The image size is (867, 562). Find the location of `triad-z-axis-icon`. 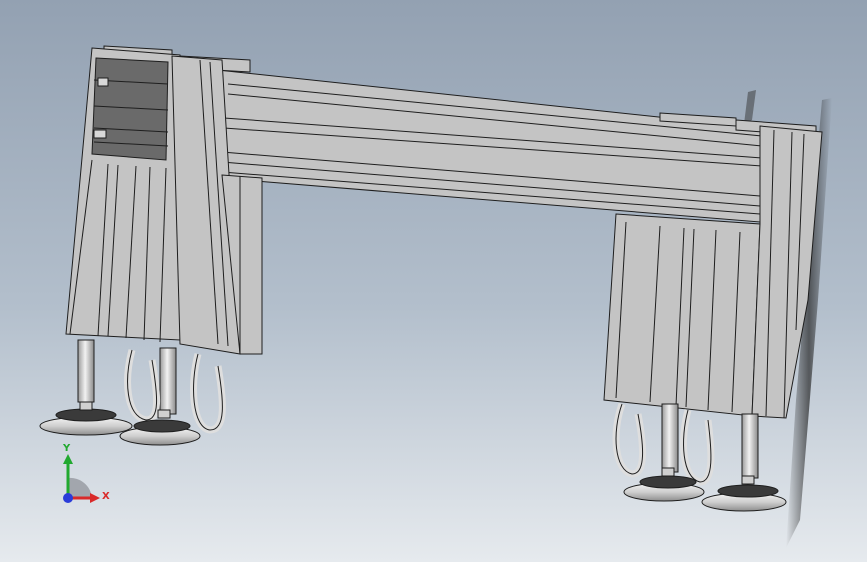

triad-z-axis-icon is located at coordinates (68, 498).